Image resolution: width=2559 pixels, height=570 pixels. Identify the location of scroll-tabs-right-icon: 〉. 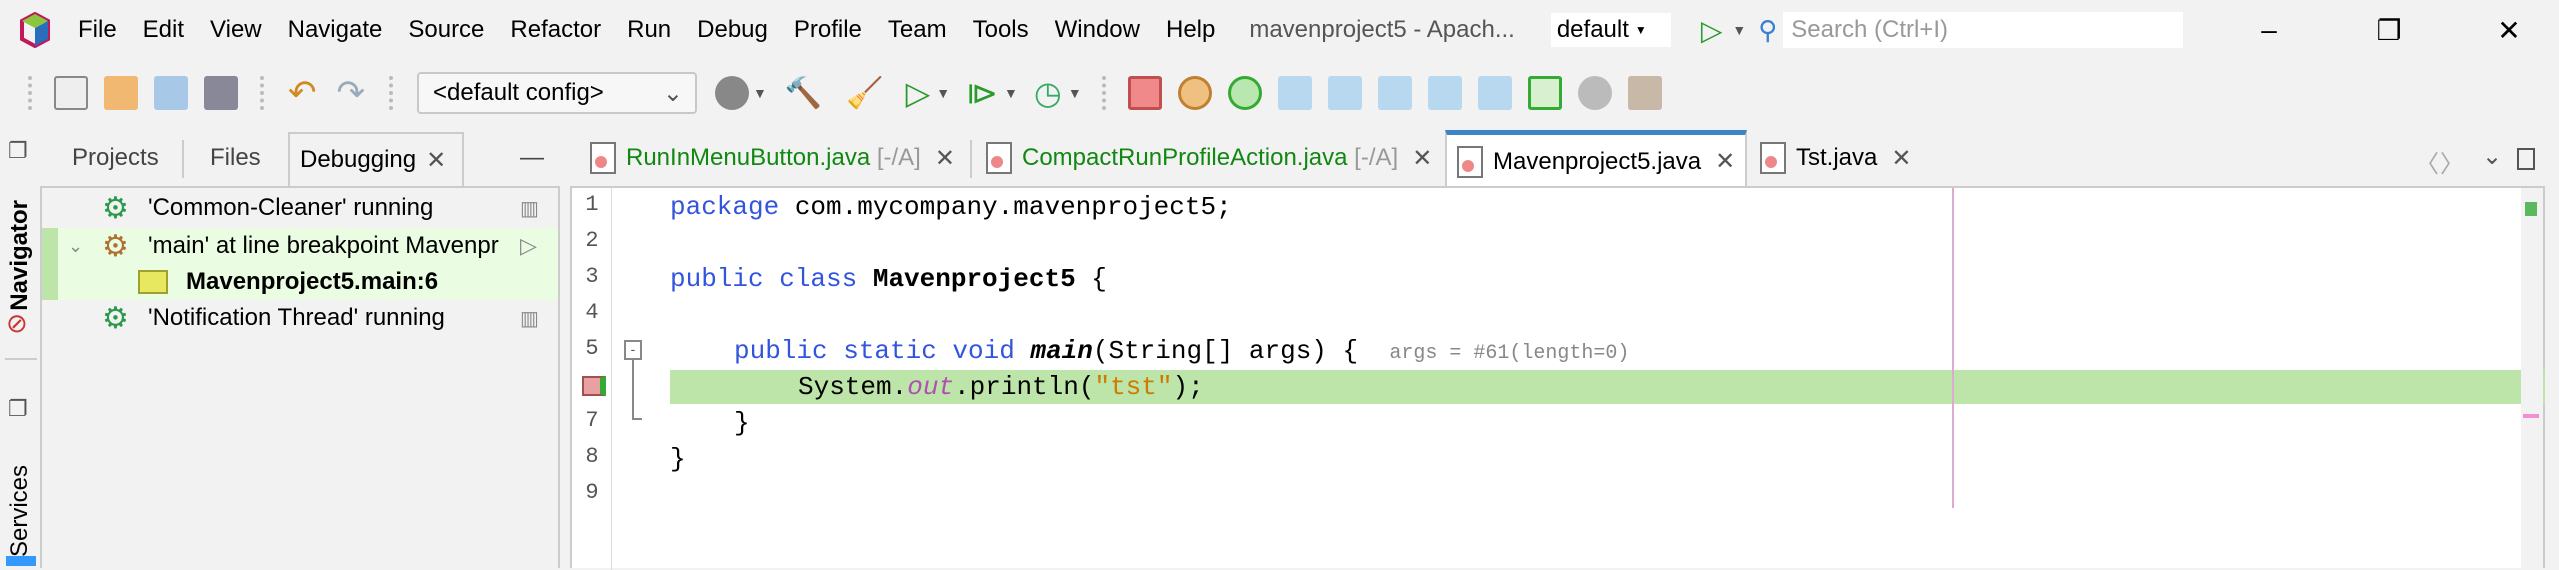
(2452, 161).